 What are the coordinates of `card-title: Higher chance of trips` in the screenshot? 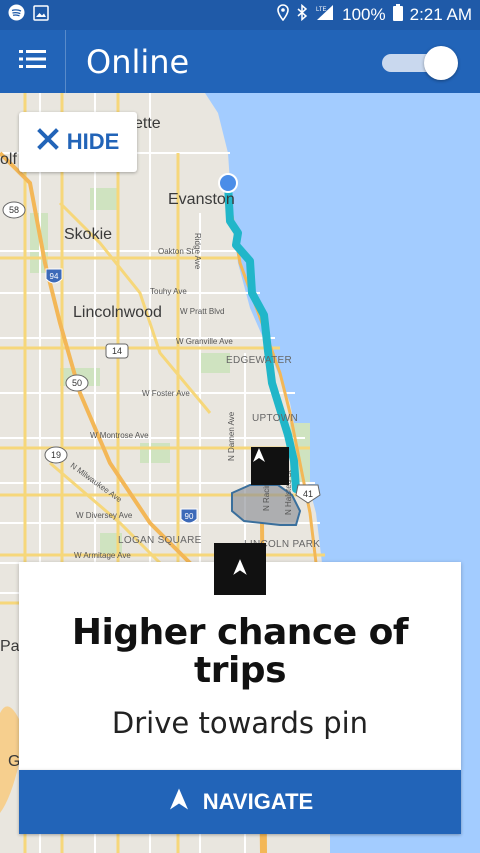 It's located at (240, 652).